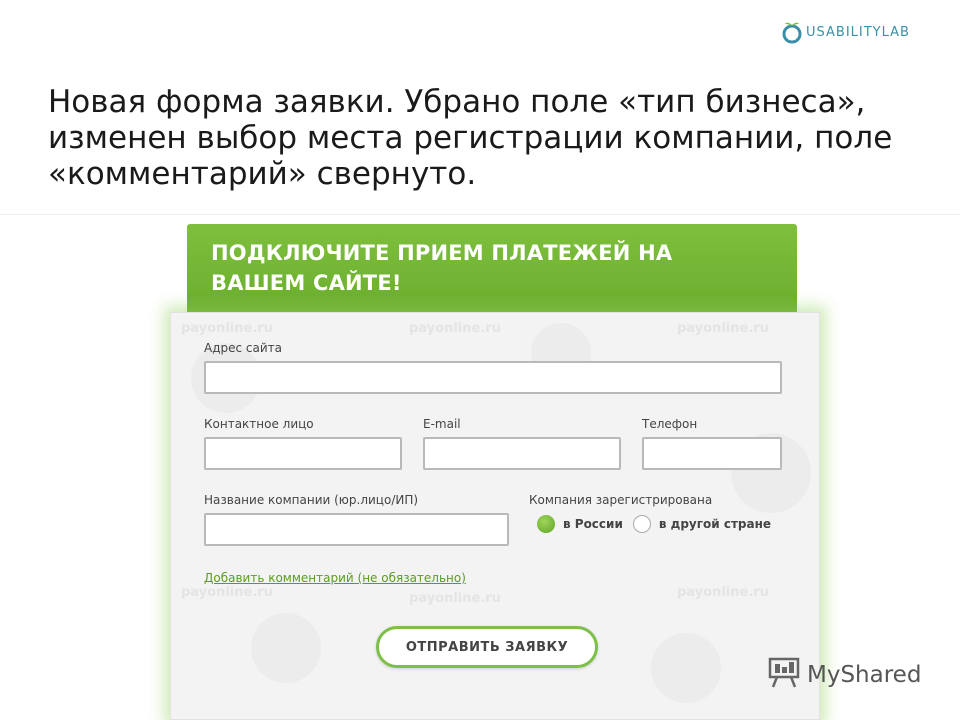 This screenshot has width=960, height=720. What do you see at coordinates (487, 647) in the screenshot?
I see `submit-application-button: ОТПРАВИТЬ ЗАЯВКУ` at bounding box center [487, 647].